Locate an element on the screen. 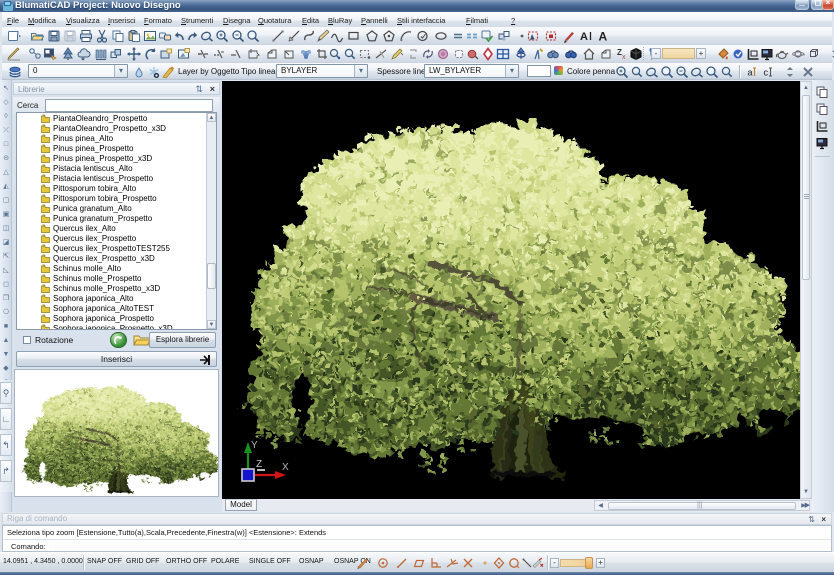 The height and width of the screenshot is (575, 834). svg-text: c is located at coordinates (766, 73).